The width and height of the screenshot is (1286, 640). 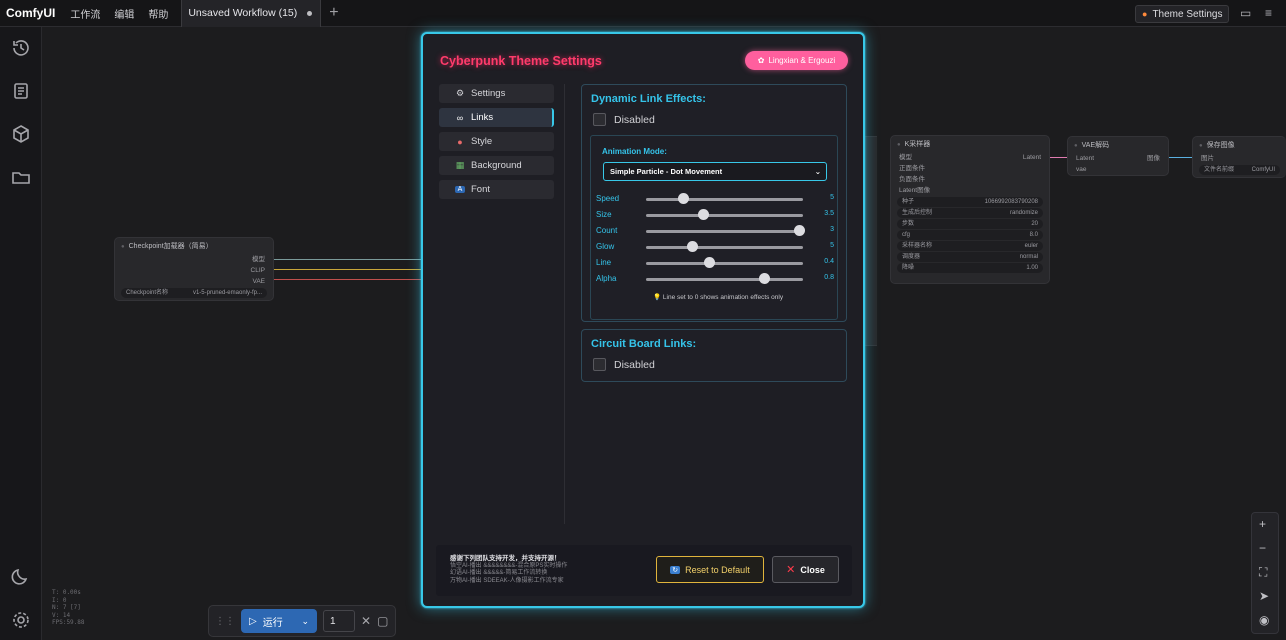 I want to click on steps-field: 步数 20, so click(x=970, y=224).